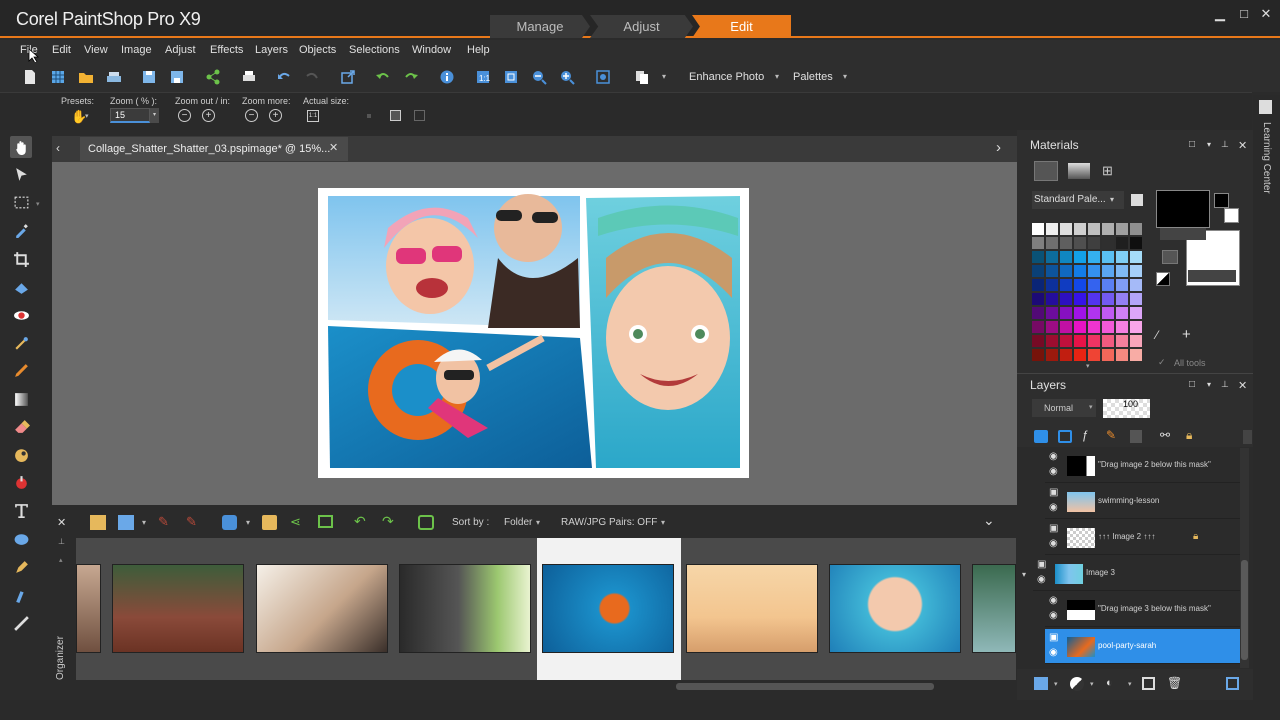 The width and height of the screenshot is (1280, 720). I want to click on learning-center-label: Learning Center, so click(1265, 167).